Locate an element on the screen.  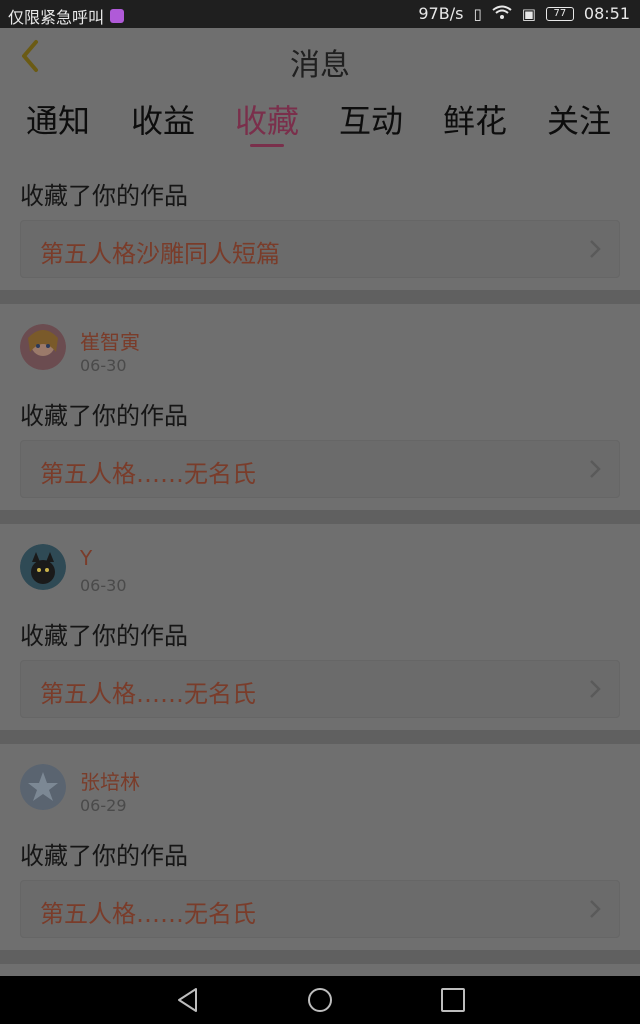
page-title: 消息 is located at coordinates (320, 65).